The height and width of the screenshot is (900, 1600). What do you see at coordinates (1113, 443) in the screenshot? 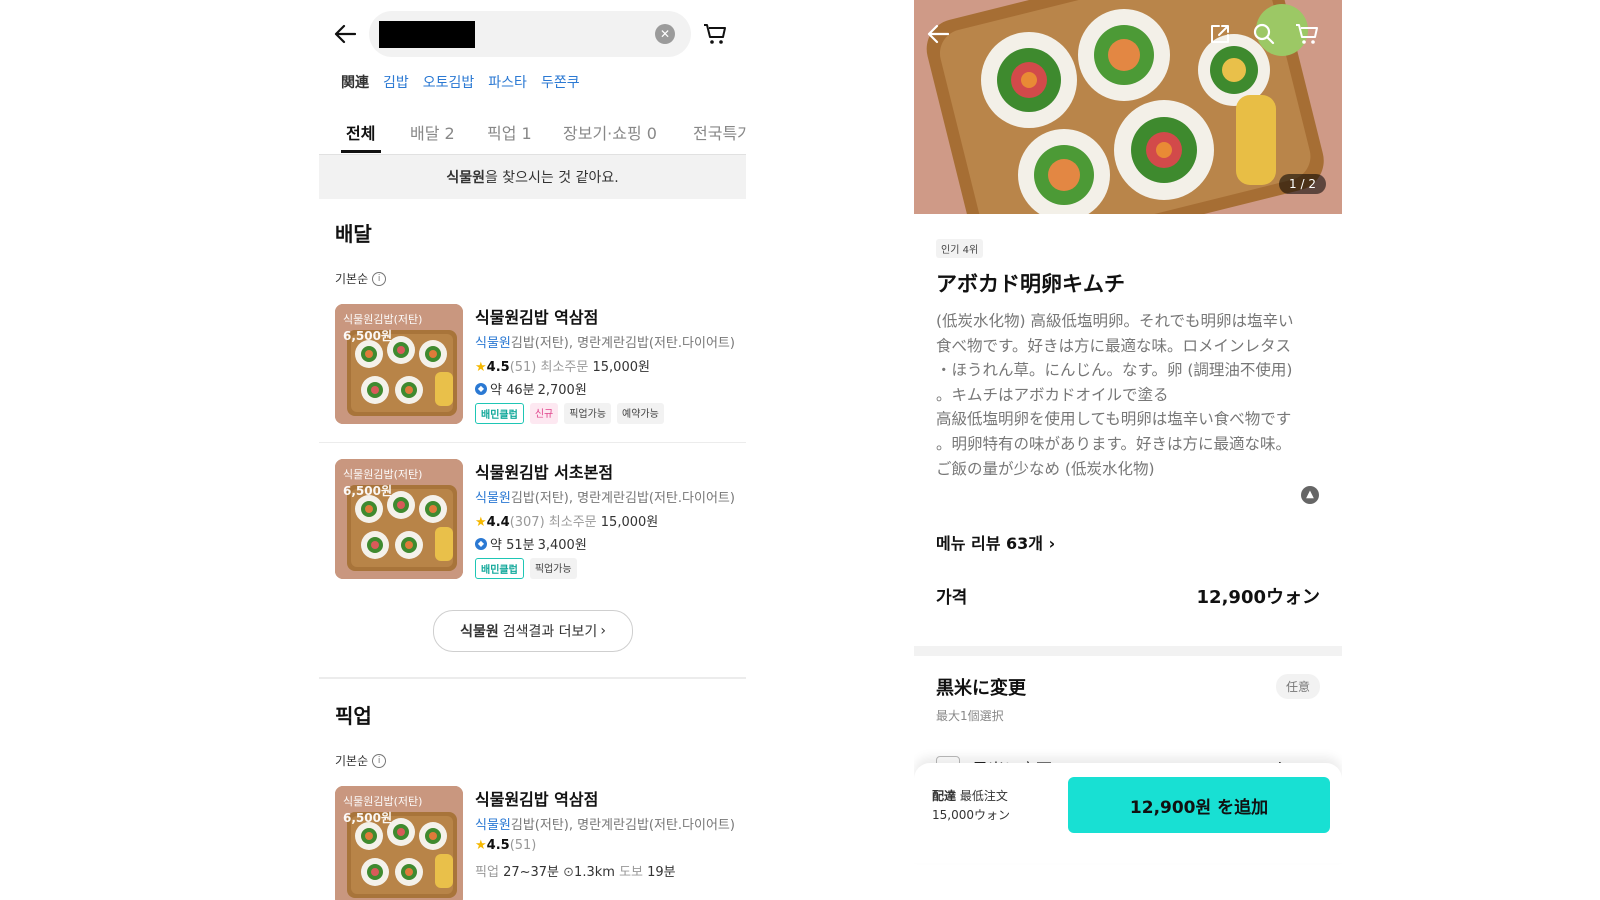
I see `description-line: 。明卵特有の味があります。好きは方に最適な味。` at bounding box center [1113, 443].